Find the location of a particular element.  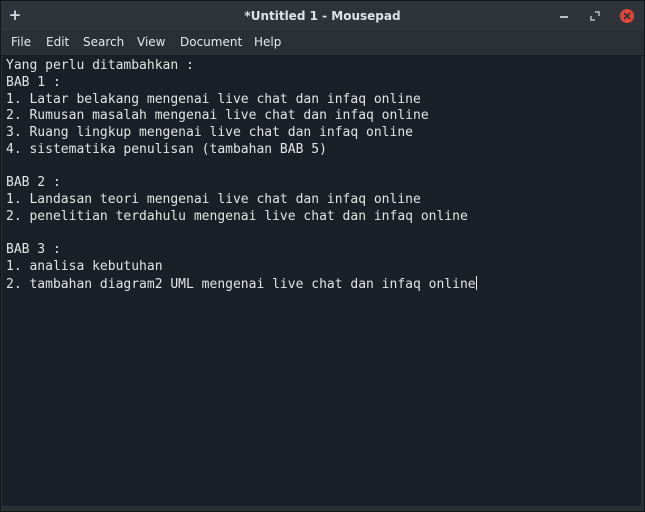

title-bar: + *Untitled 1 - Mousepad is located at coordinates (322, 16).